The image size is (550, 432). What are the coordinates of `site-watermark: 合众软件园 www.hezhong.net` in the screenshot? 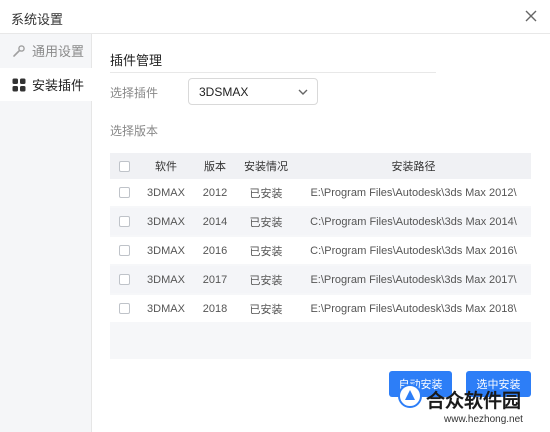 It's located at (471, 405).